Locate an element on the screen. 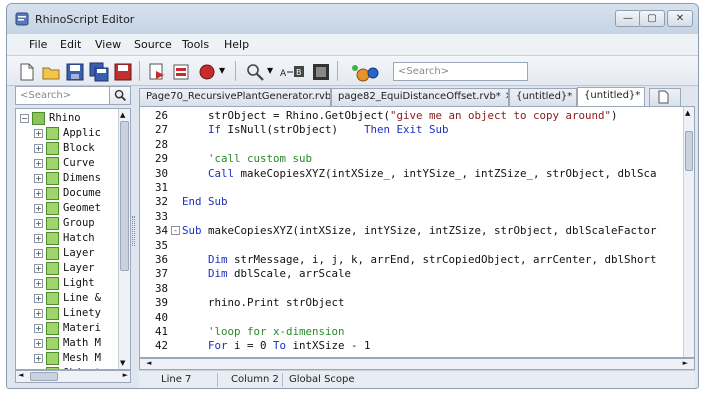 The width and height of the screenshot is (705, 403). close-button: ✕ is located at coordinates (680, 18).